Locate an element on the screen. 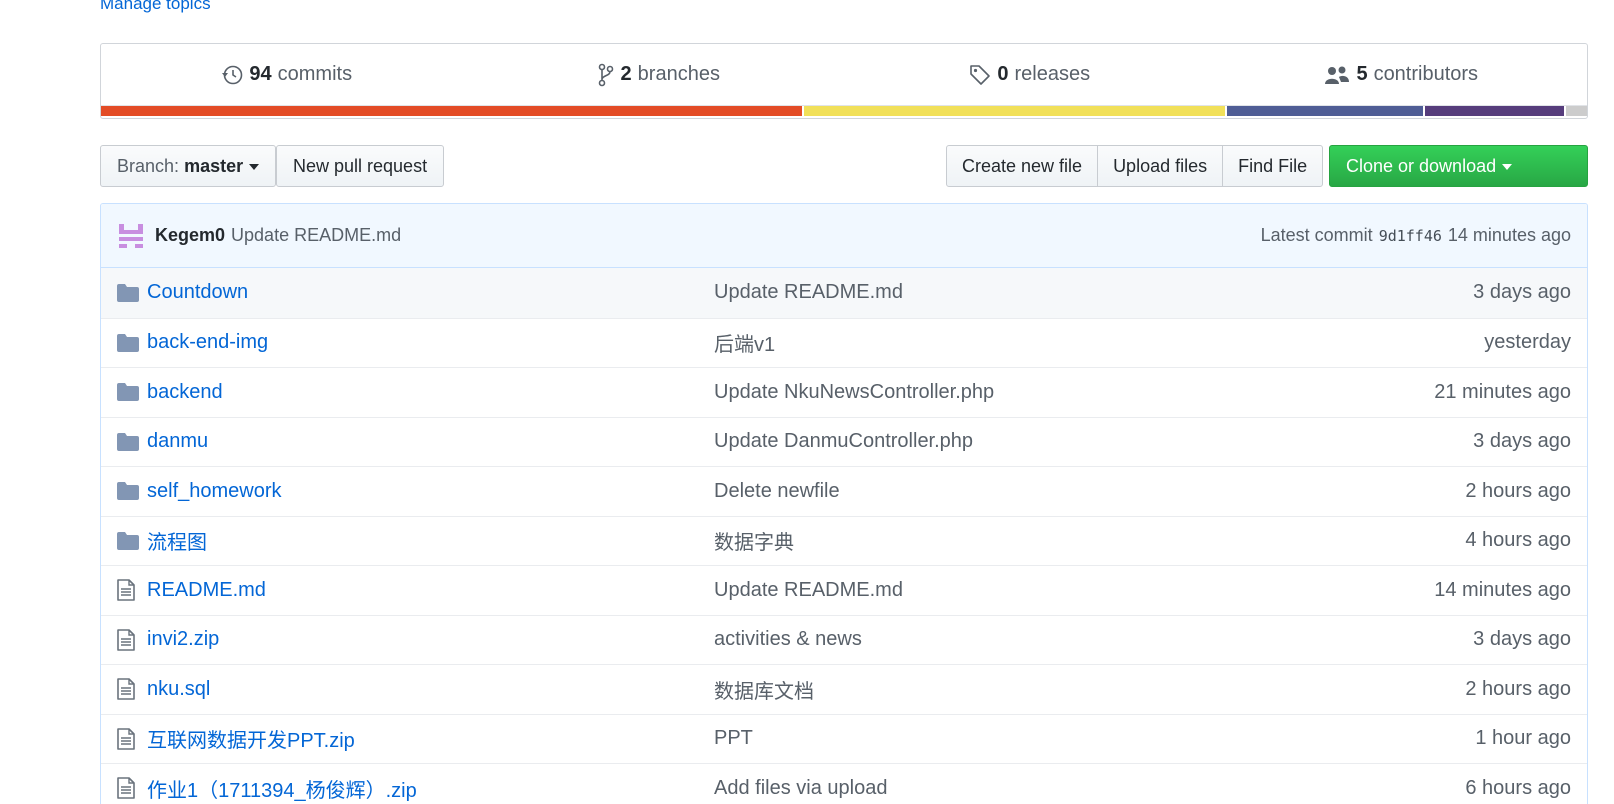 This screenshot has width=1614, height=804. new-pull-request-label: New pull request is located at coordinates (360, 165).